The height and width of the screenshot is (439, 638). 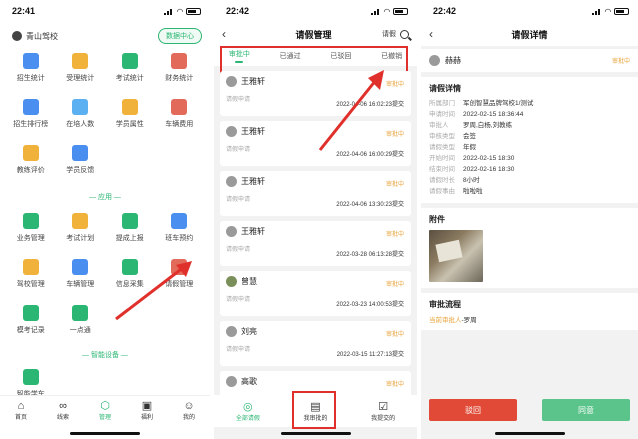 What do you see at coordinates (105, 355) in the screenshot?
I see `section-device-title: — 智能设备 —` at bounding box center [105, 355].